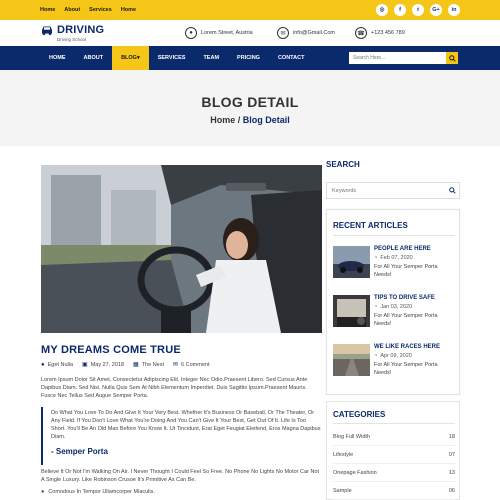  What do you see at coordinates (407, 347) in the screenshot?
I see `article-title: WE LIKE RACES HERE` at bounding box center [407, 347].